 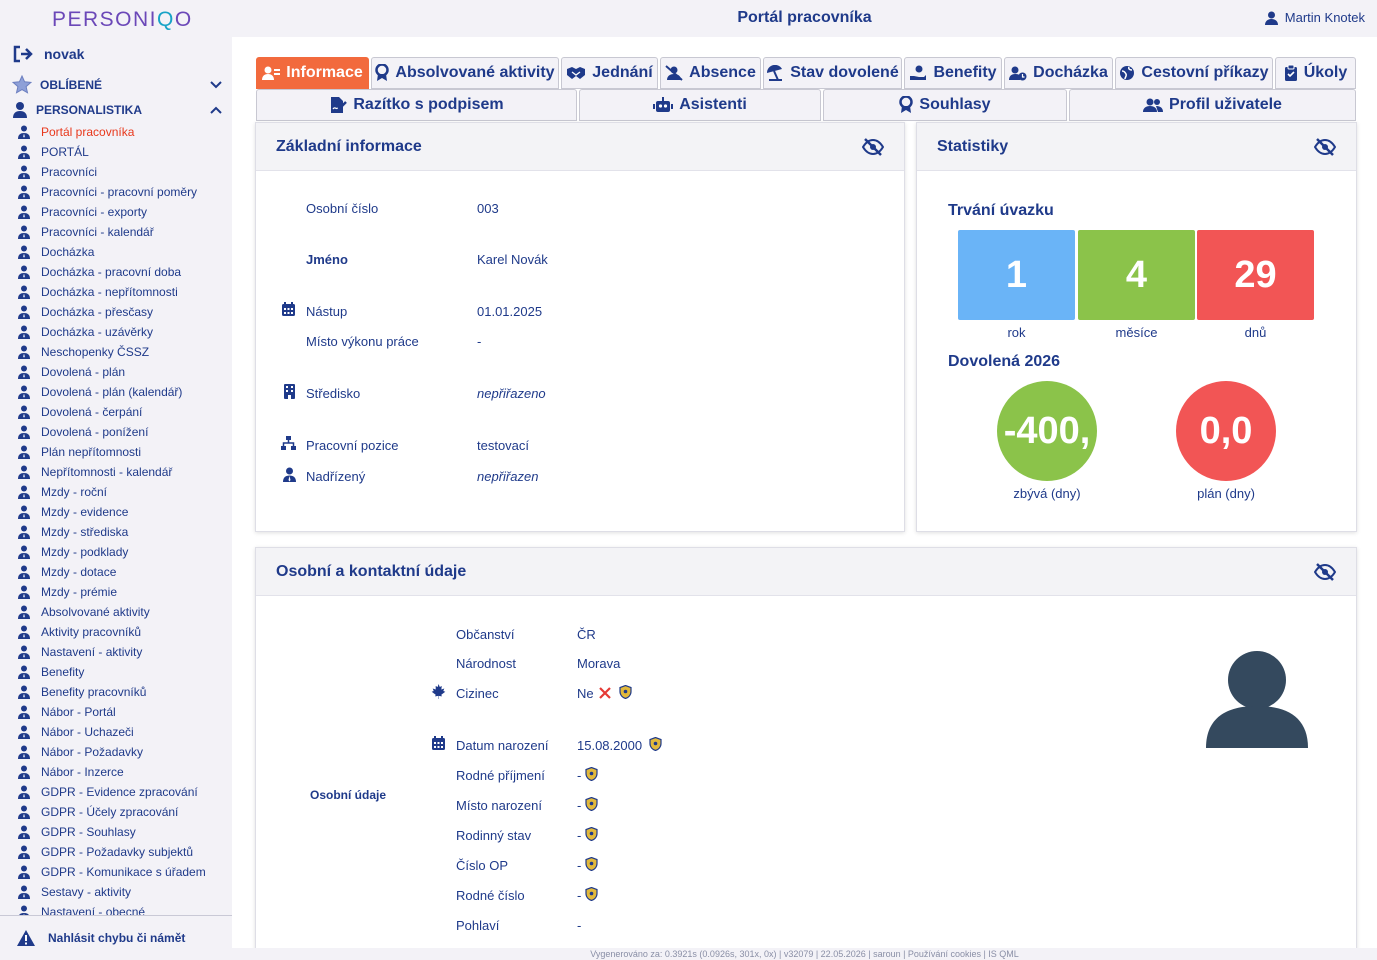 What do you see at coordinates (288, 309) in the screenshot?
I see `calendar-icon` at bounding box center [288, 309].